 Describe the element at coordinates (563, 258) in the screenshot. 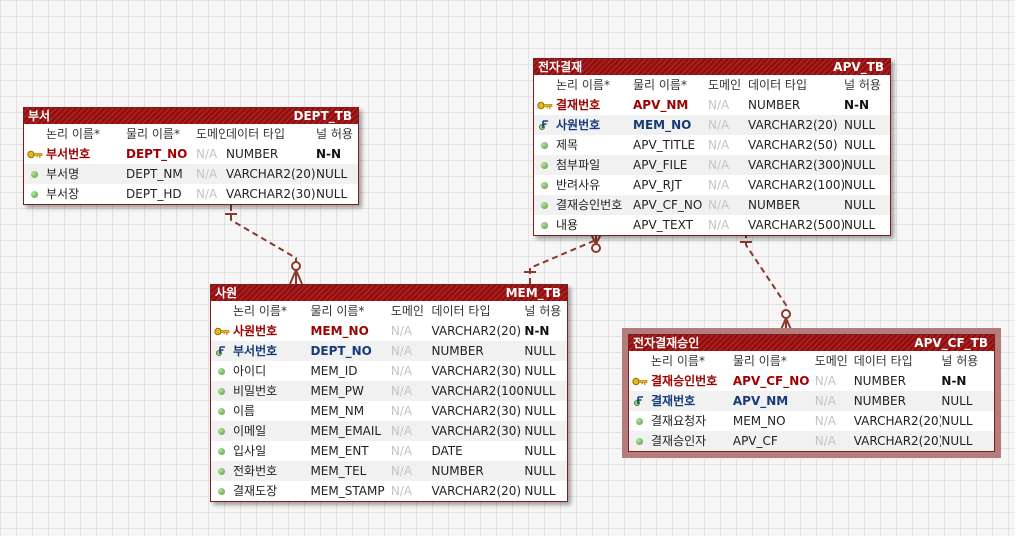

I see `rel-mem-apv` at that location.